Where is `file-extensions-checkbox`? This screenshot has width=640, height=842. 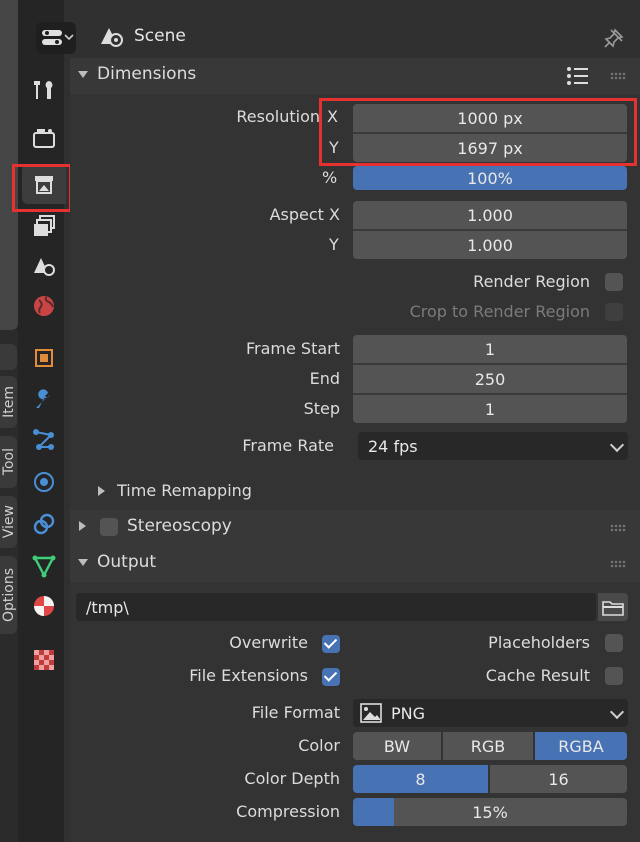 file-extensions-checkbox is located at coordinates (331, 677).